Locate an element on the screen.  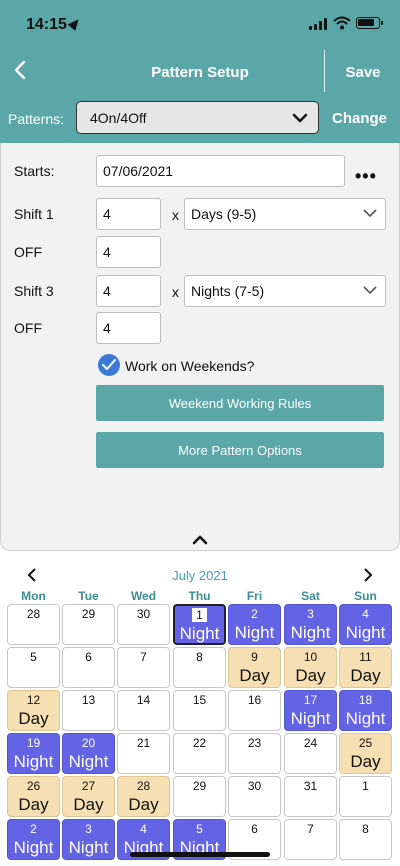
shift3-type-select: Nights (7-5) is located at coordinates (285, 291).